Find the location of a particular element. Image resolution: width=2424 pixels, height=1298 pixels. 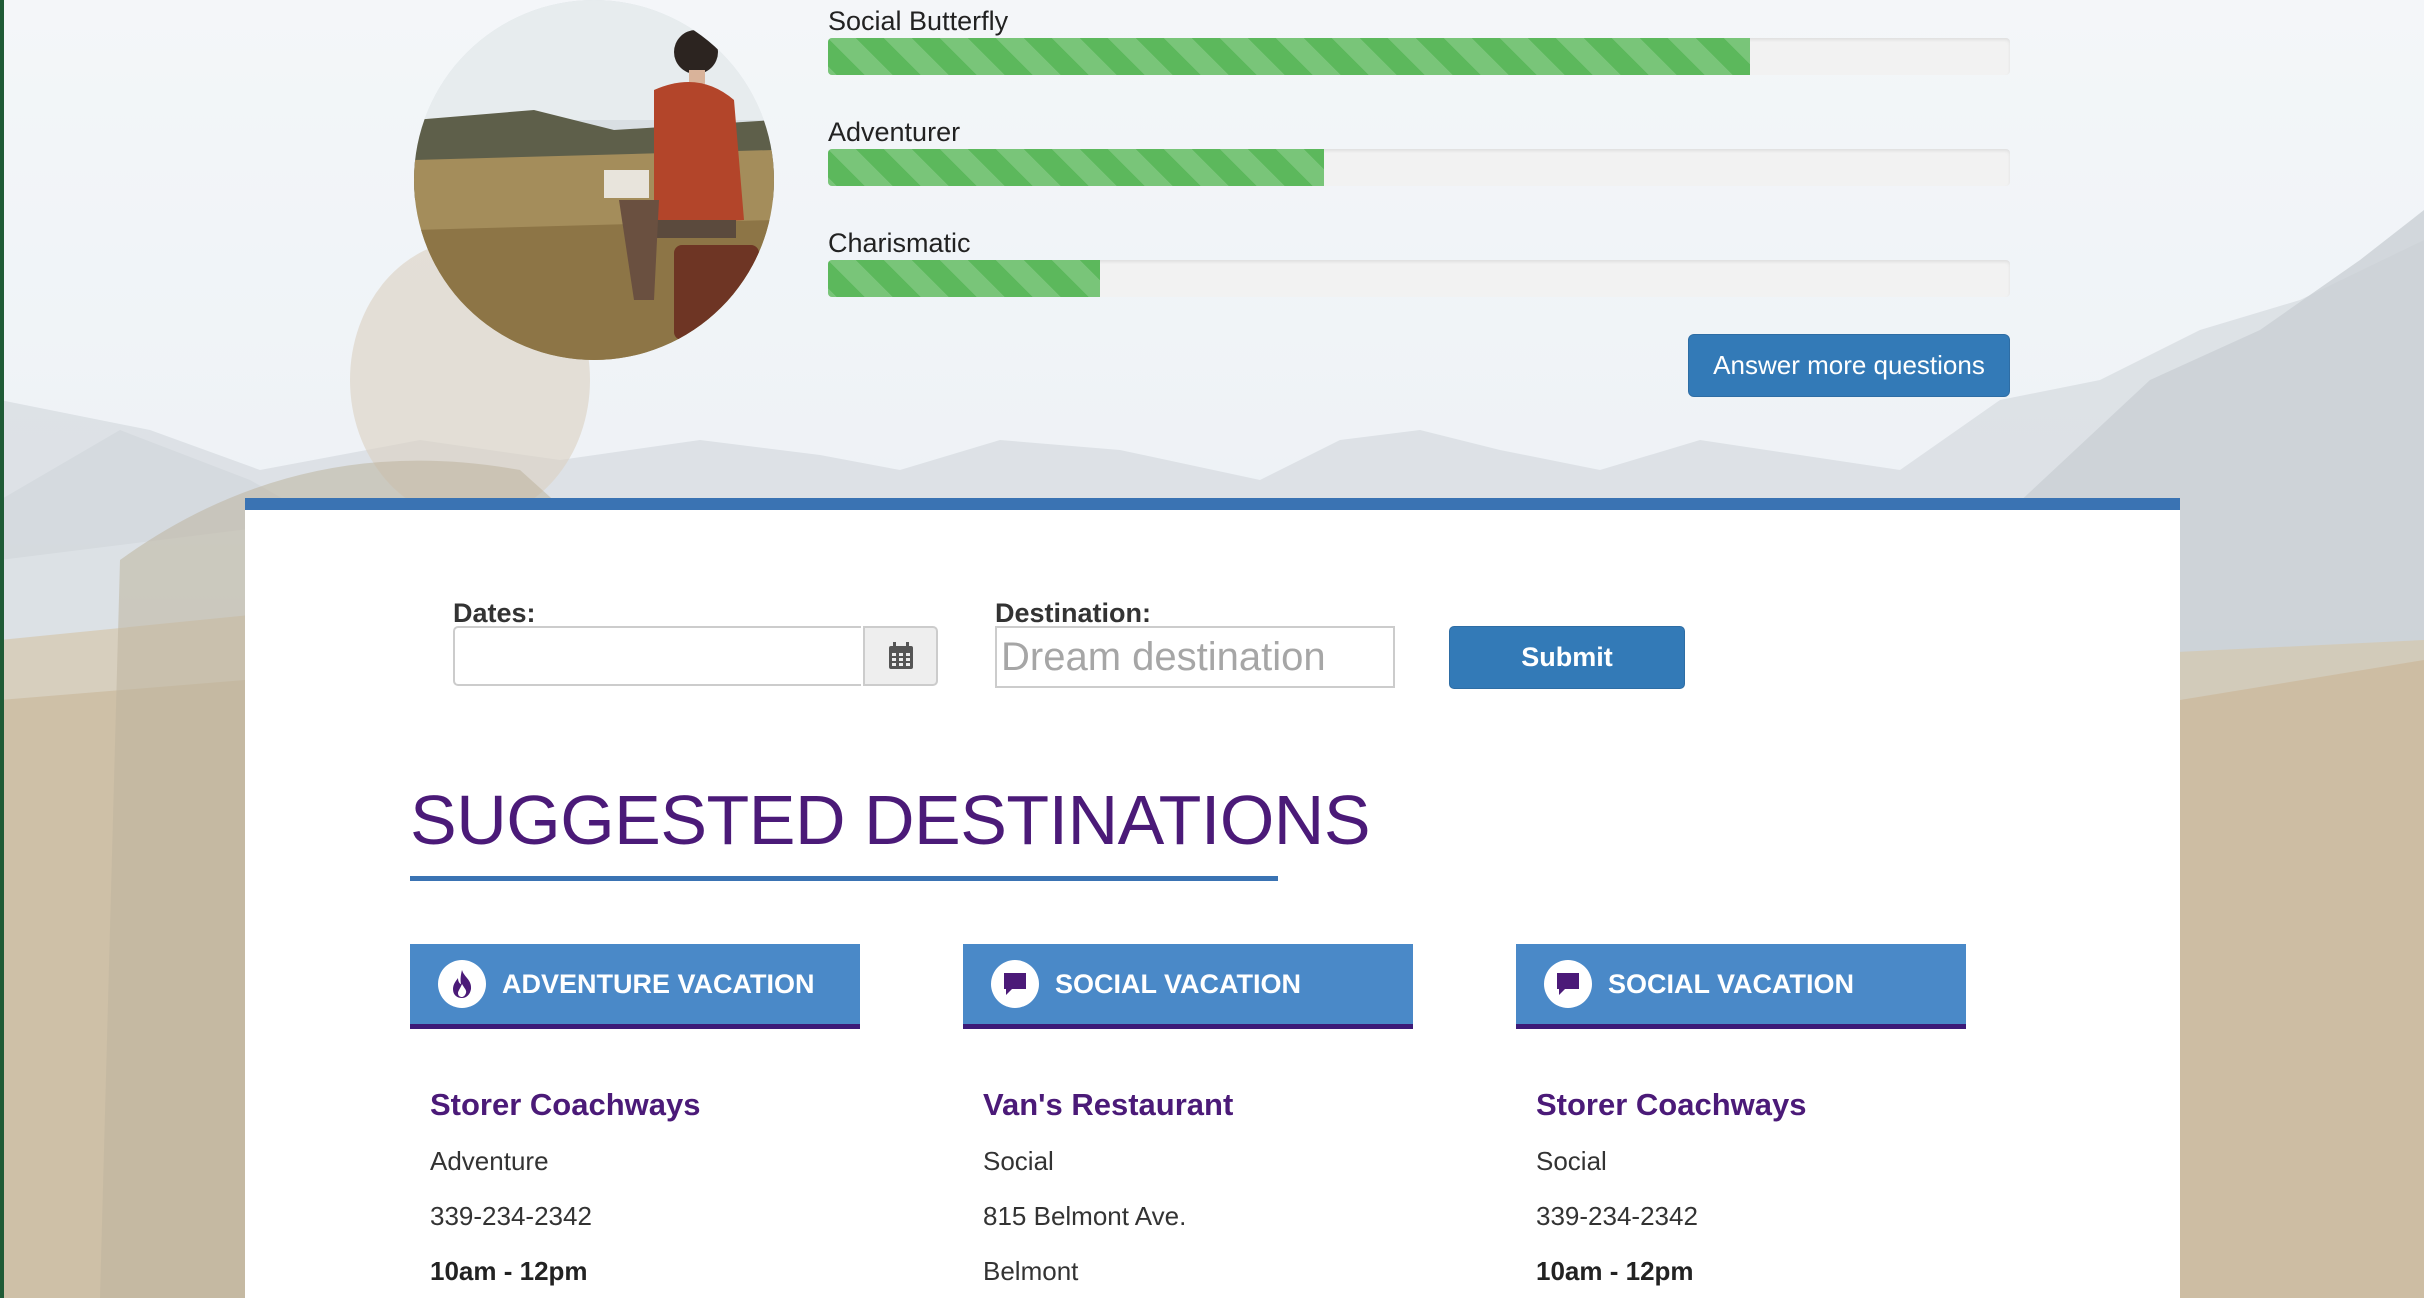

skill-adventurer: Adventurer is located at coordinates (1419, 170).